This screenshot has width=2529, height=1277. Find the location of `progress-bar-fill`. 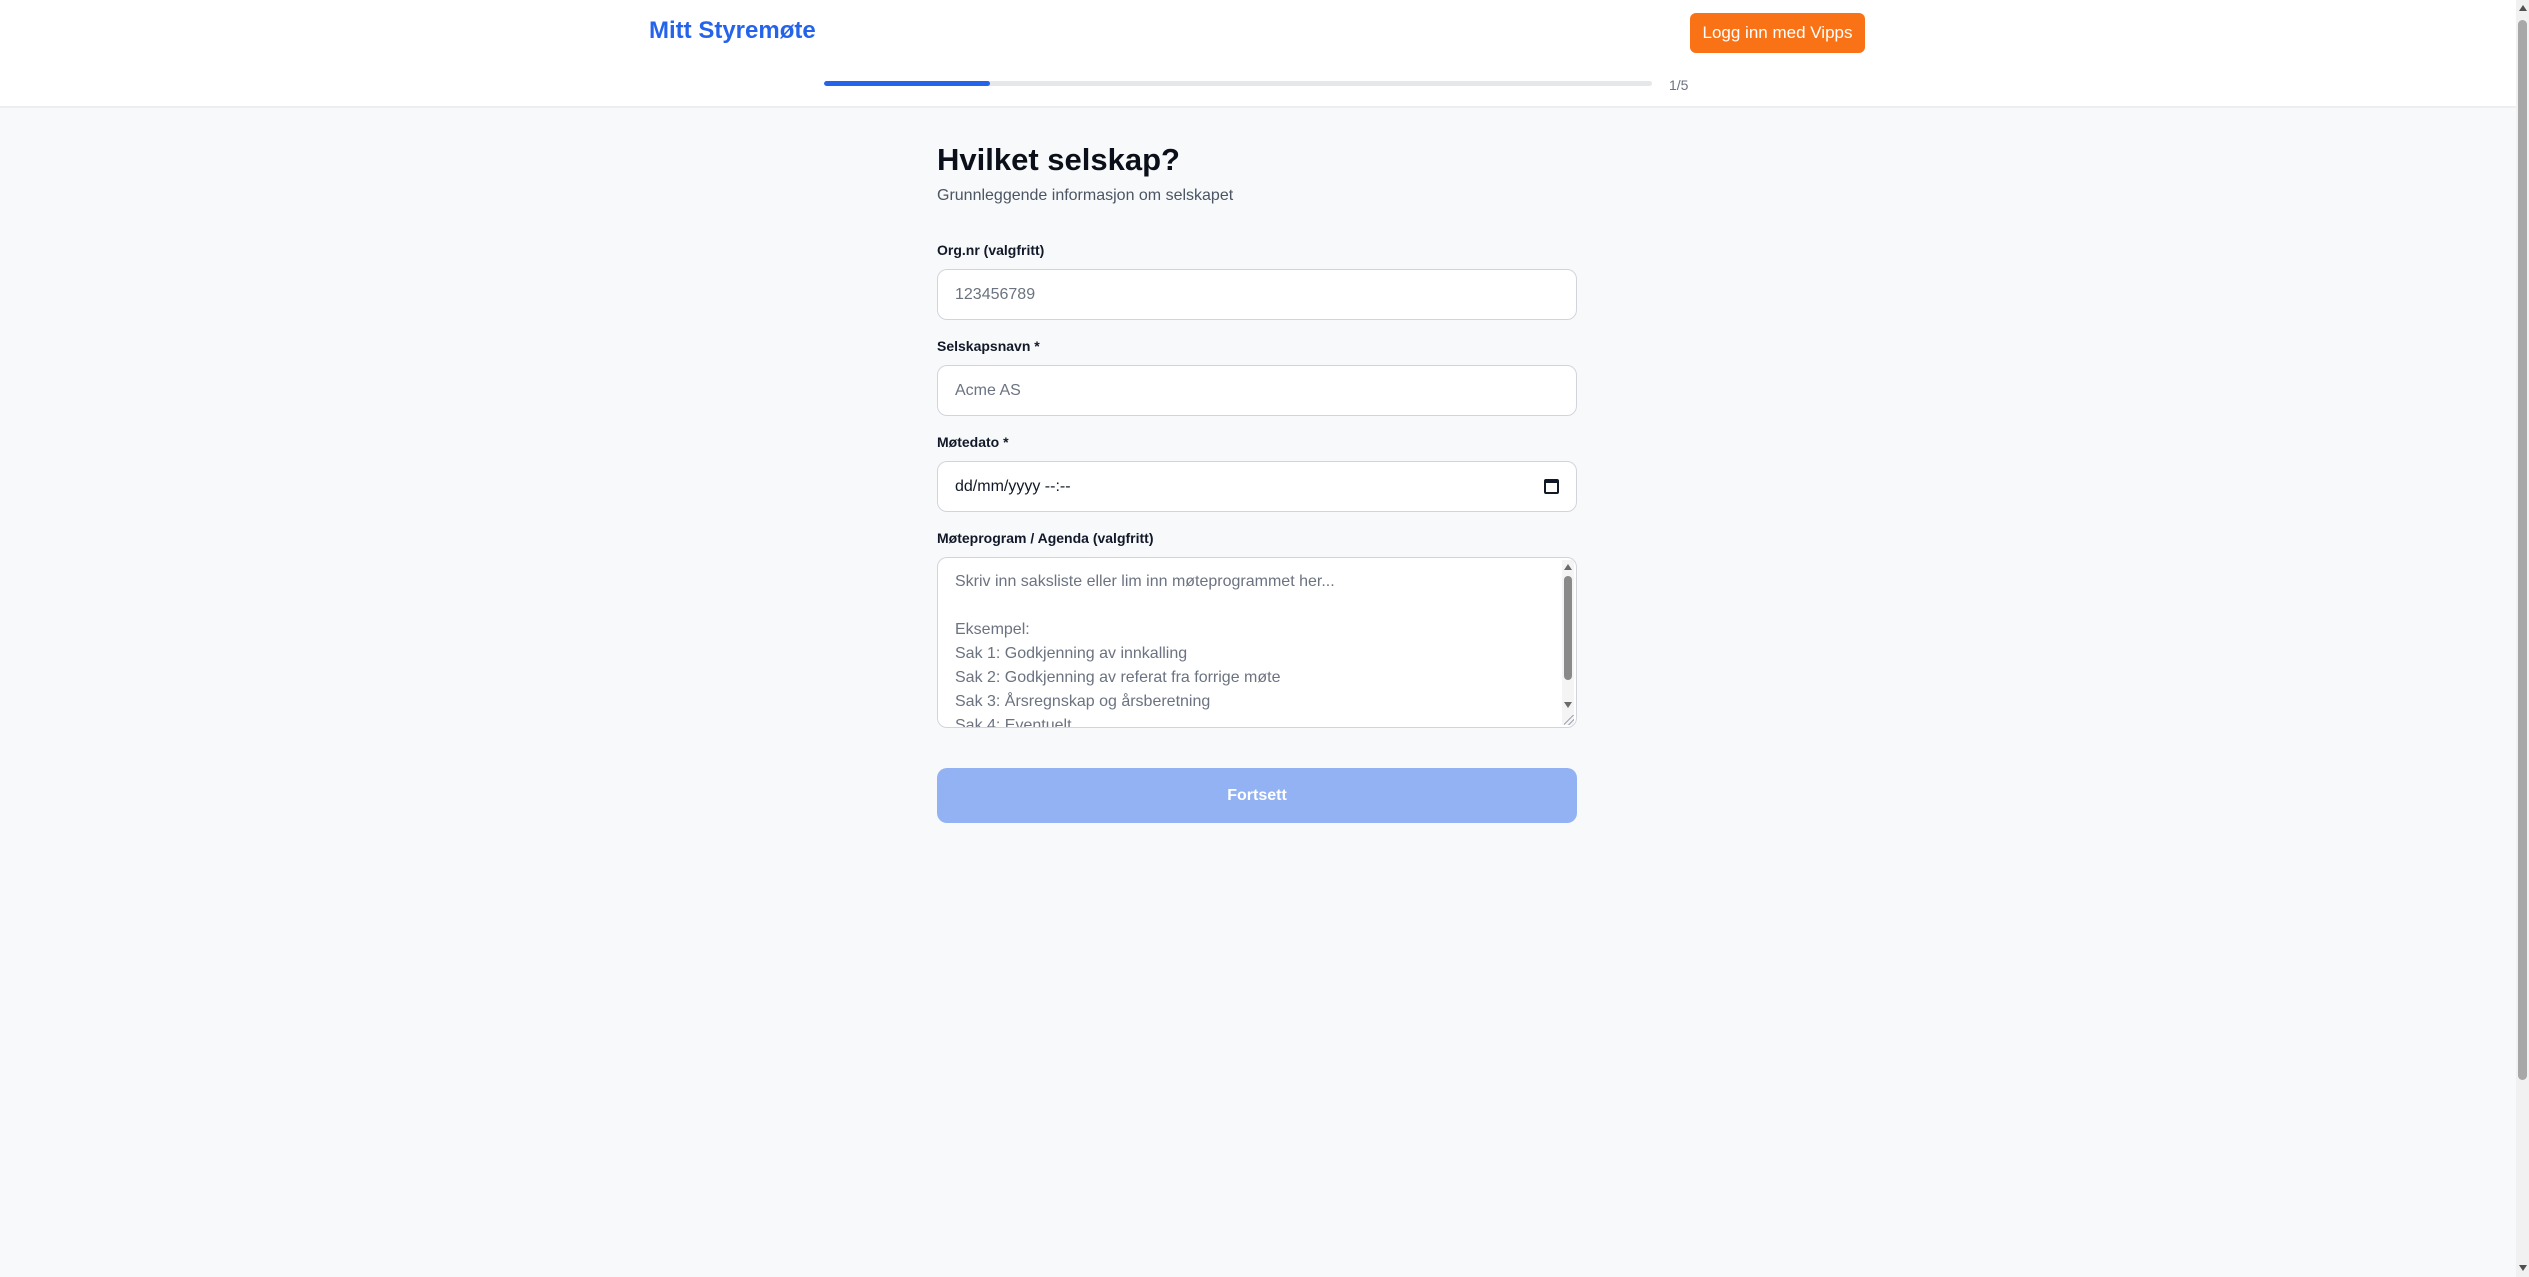

progress-bar-fill is located at coordinates (907, 83).